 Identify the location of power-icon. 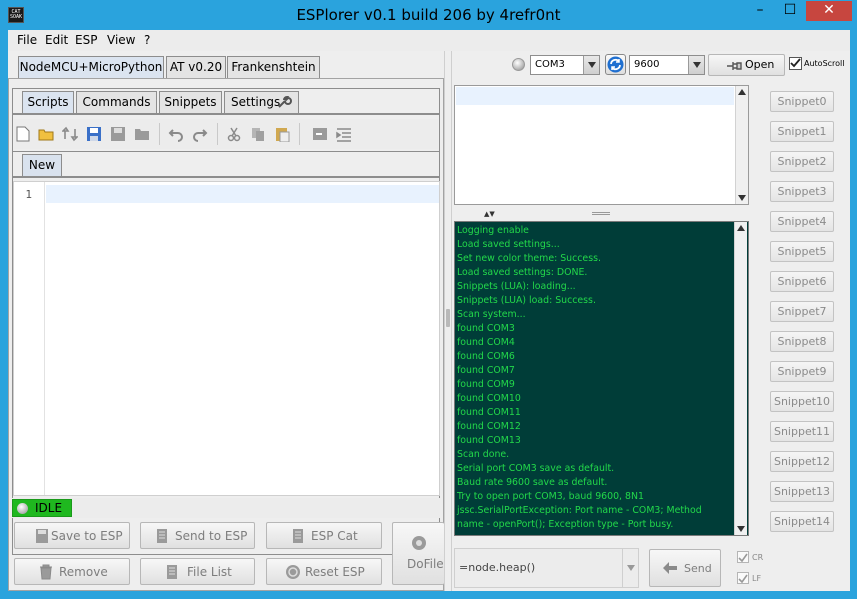
(293, 573).